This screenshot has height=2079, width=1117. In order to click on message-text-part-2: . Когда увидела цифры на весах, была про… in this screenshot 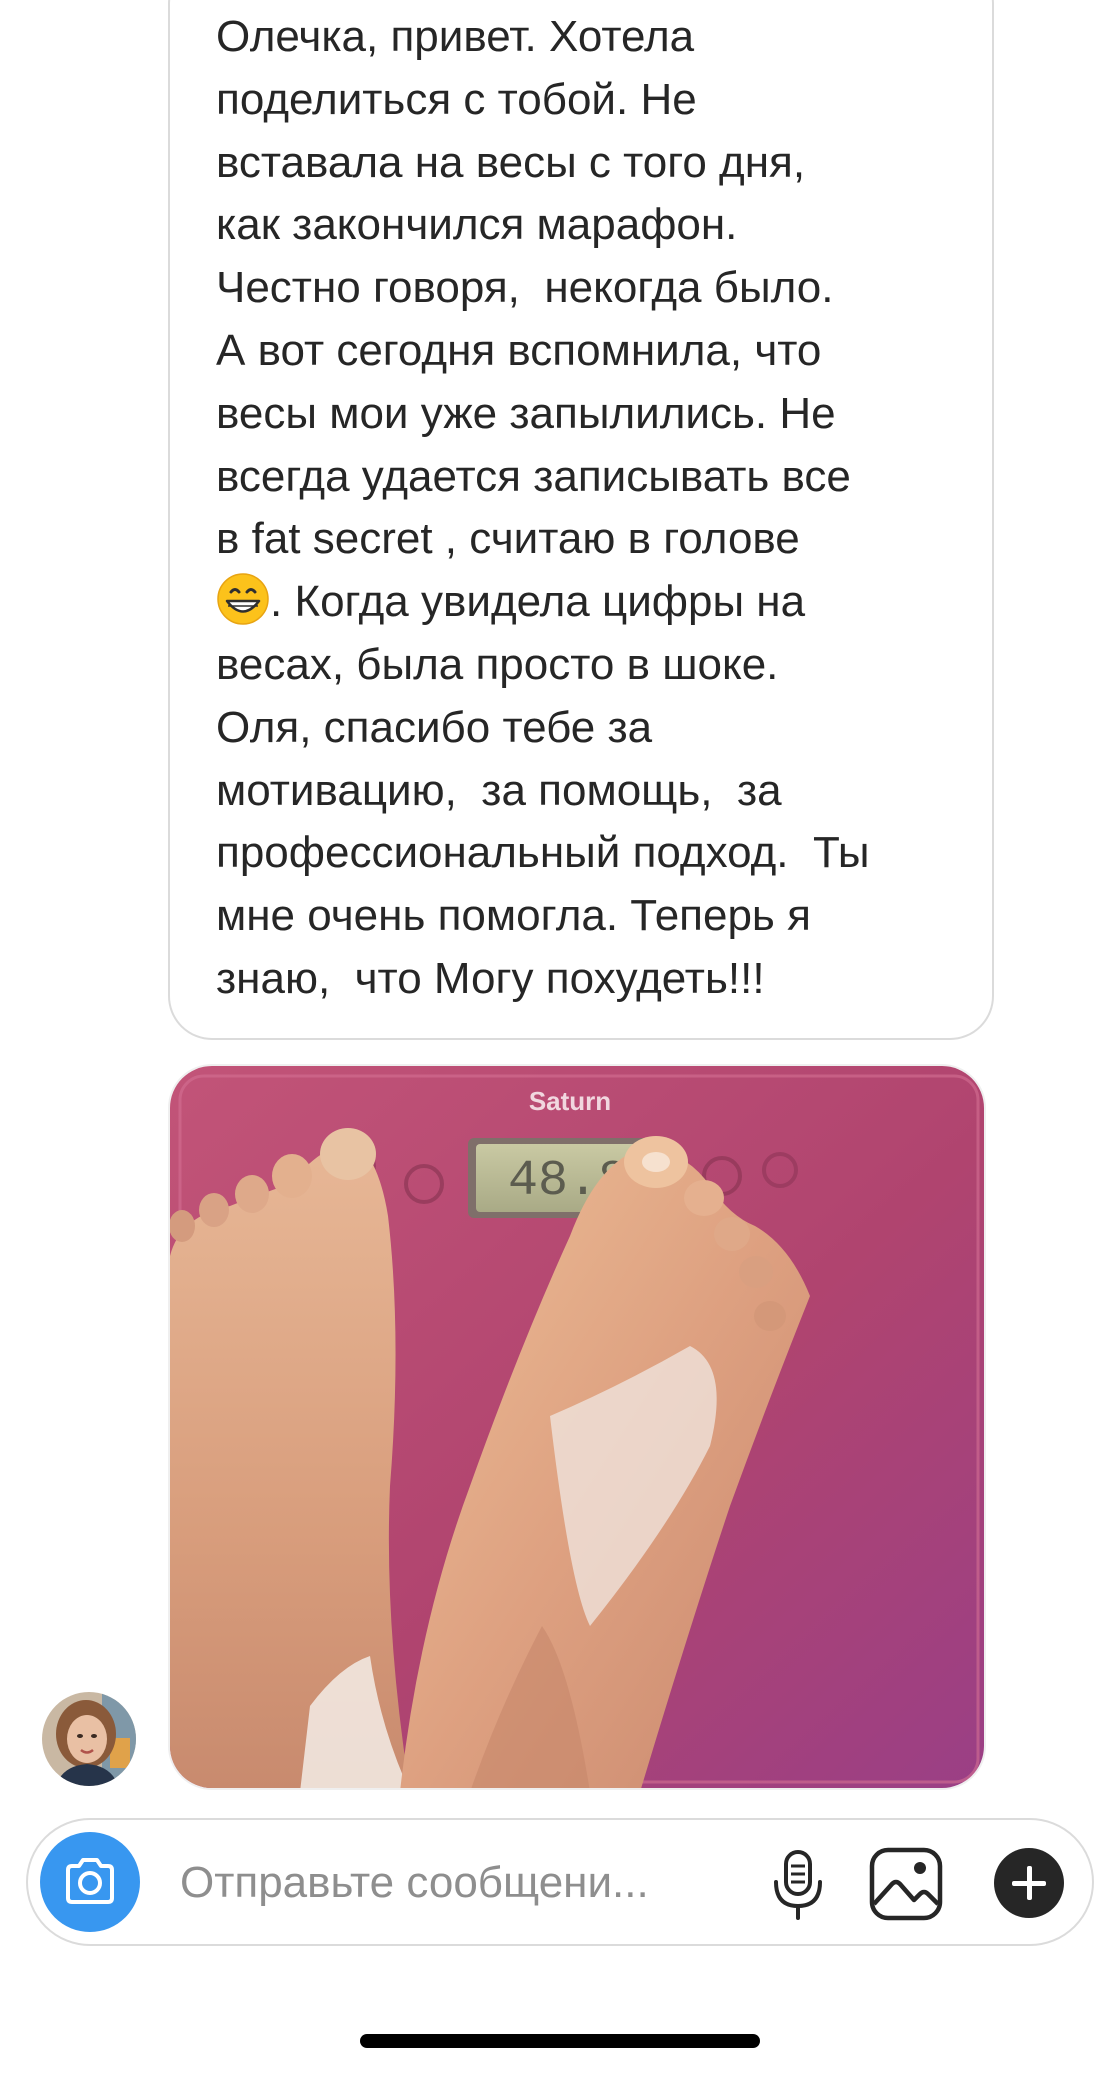, I will do `click(543, 790)`.